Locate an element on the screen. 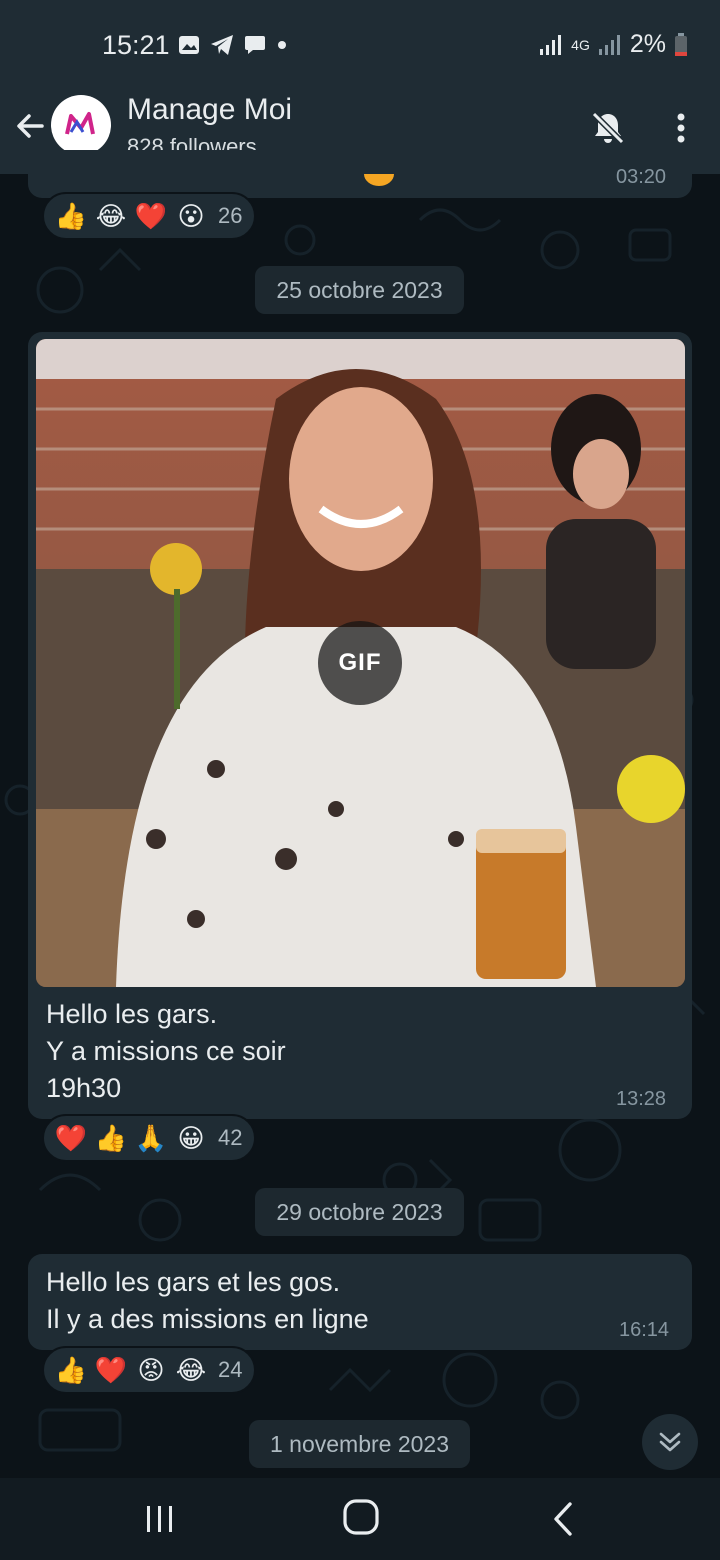 The height and width of the screenshot is (1560, 720). angry-reaction: 😡 is located at coordinates (151, 1370).